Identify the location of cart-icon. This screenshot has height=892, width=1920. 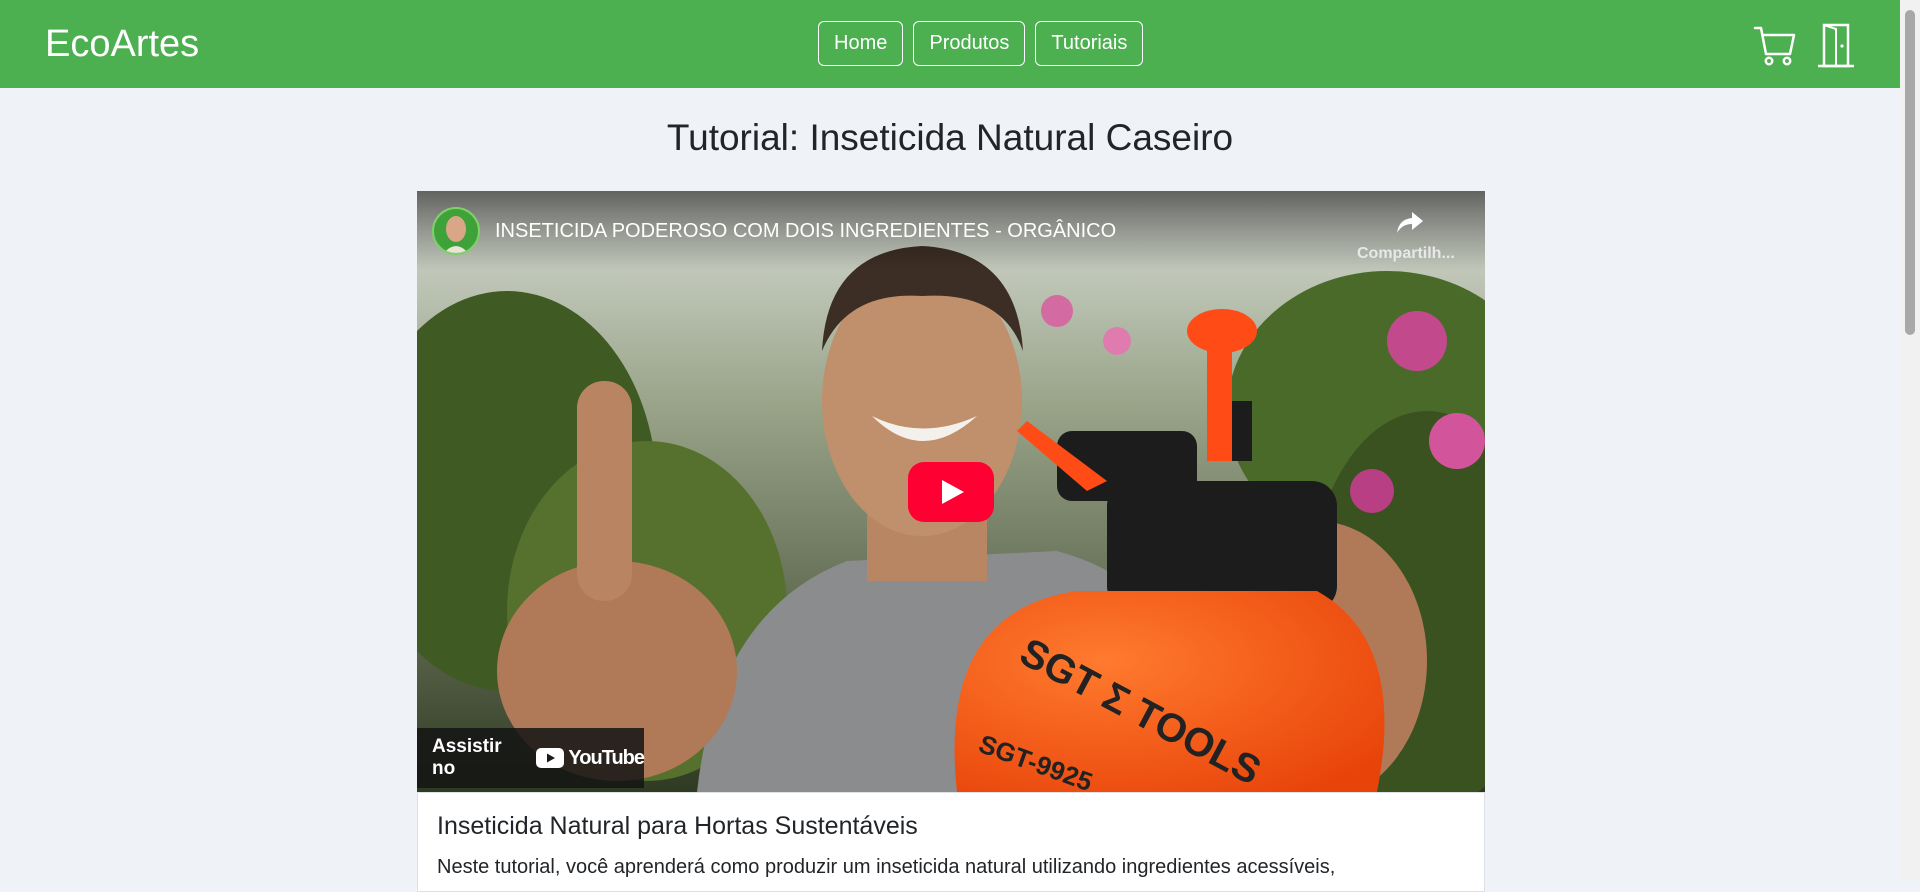
(1775, 45).